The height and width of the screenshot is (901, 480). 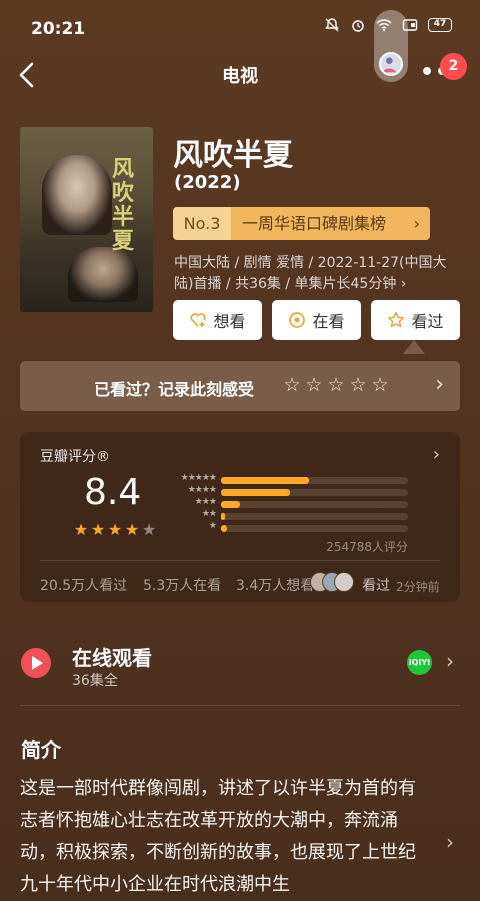 I want to click on chevron-left-icon, so click(x=26, y=75).